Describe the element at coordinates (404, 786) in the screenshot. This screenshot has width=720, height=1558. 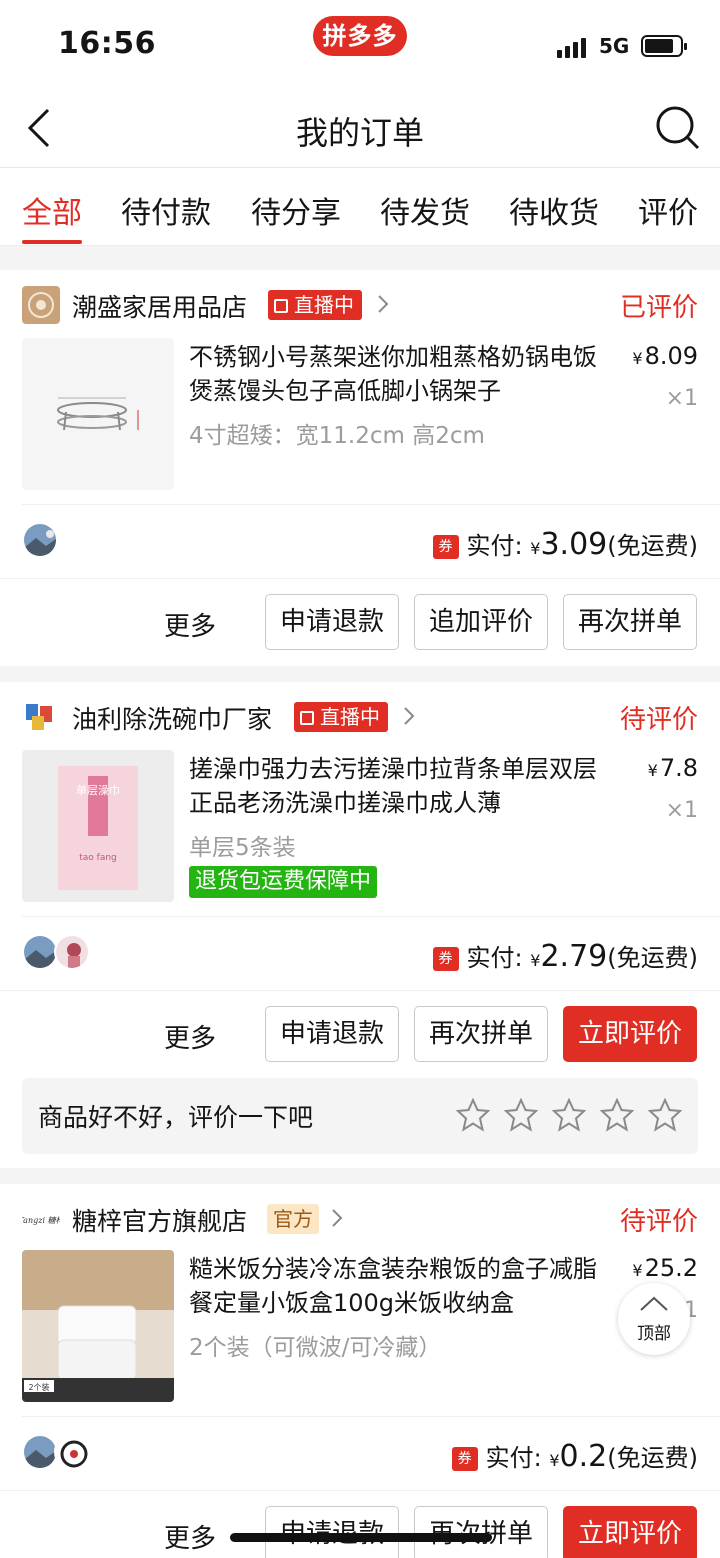
I see `product-title: 搓澡巾强力去污搓澡巾拉背条单层双层正品老汤洗澡巾搓澡巾成人薄` at that location.